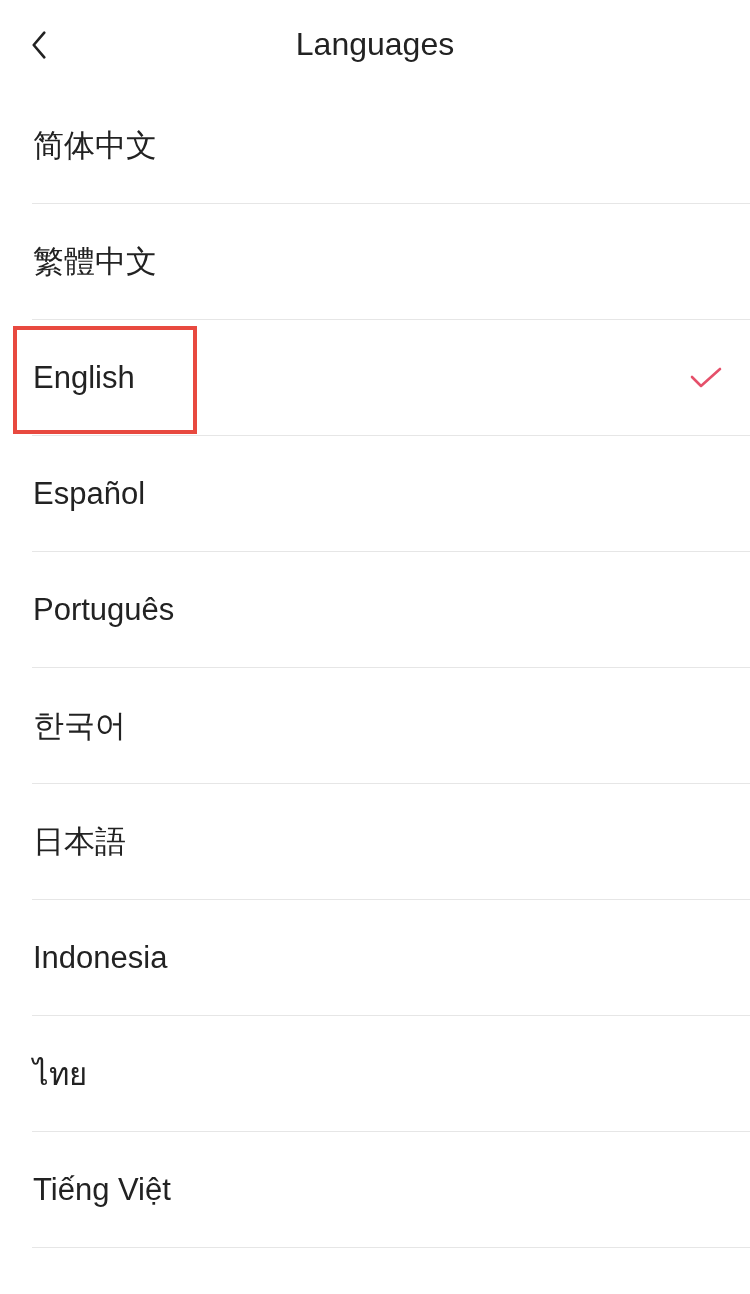 This screenshot has height=1294, width=750. What do you see at coordinates (391, 610) in the screenshot?
I see `language-item: Português` at bounding box center [391, 610].